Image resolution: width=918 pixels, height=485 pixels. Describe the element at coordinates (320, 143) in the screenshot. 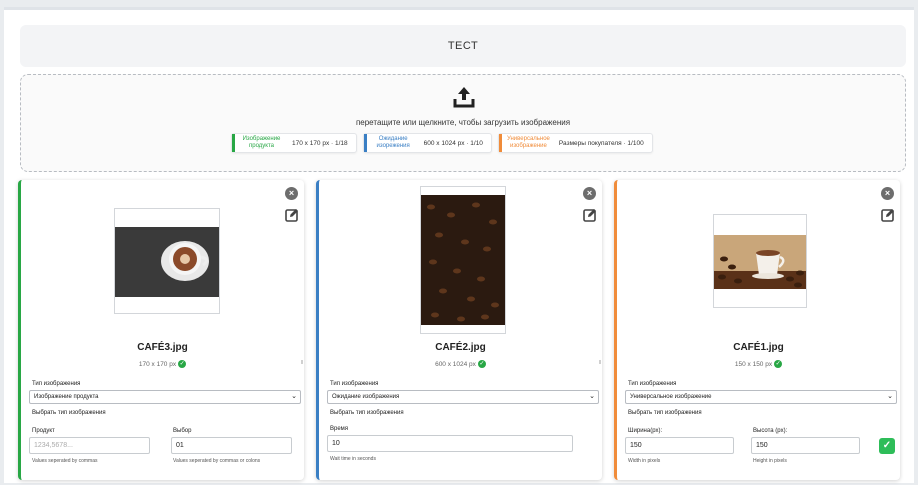

I see `badge-product-size: 170 x 170 px · 1/18` at that location.